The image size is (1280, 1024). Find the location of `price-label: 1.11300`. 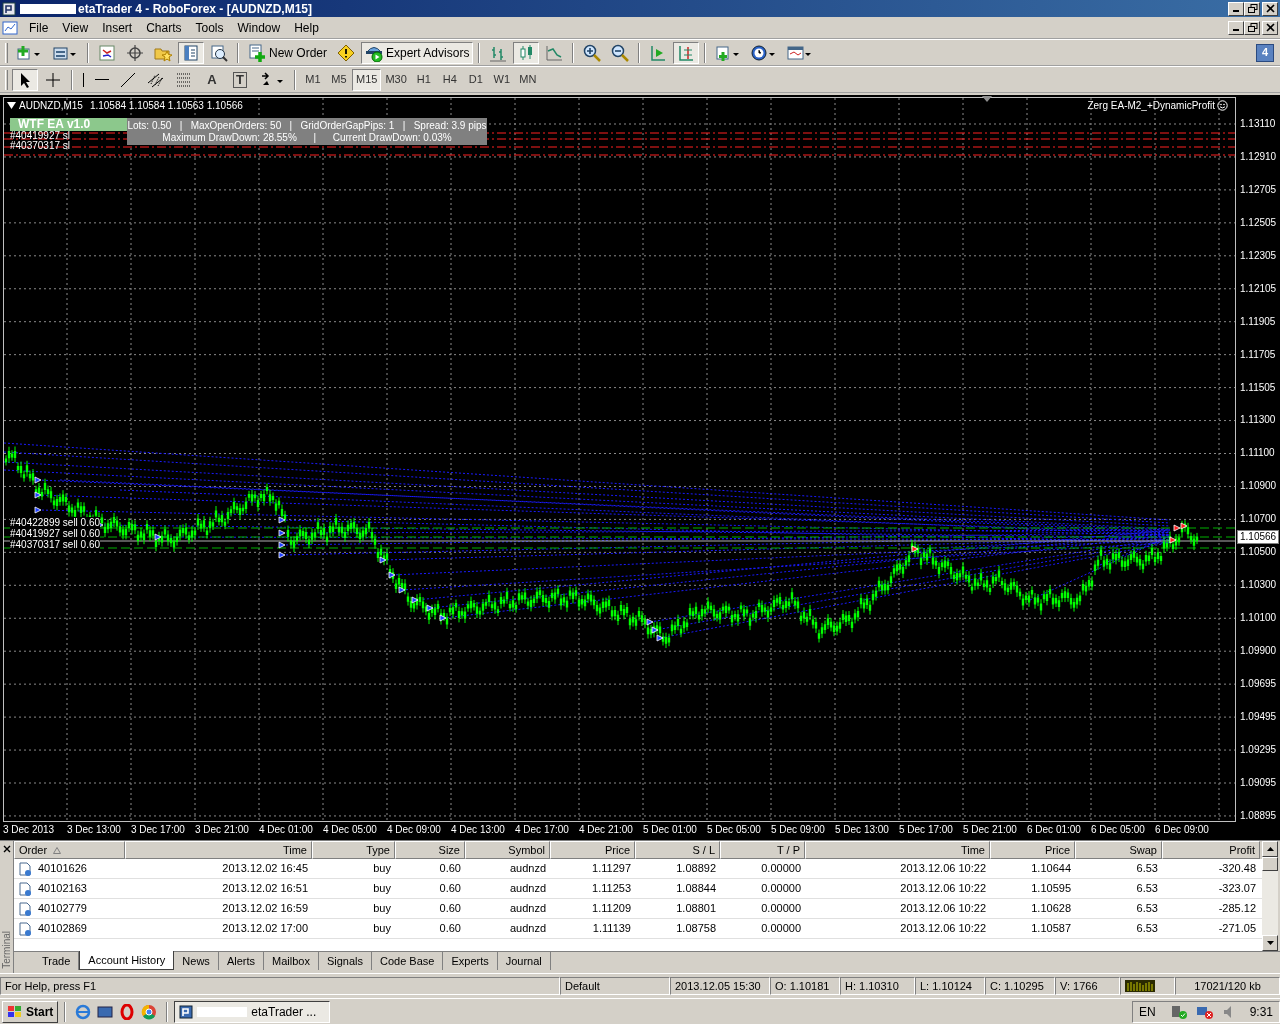

price-label: 1.11300 is located at coordinates (1258, 420).